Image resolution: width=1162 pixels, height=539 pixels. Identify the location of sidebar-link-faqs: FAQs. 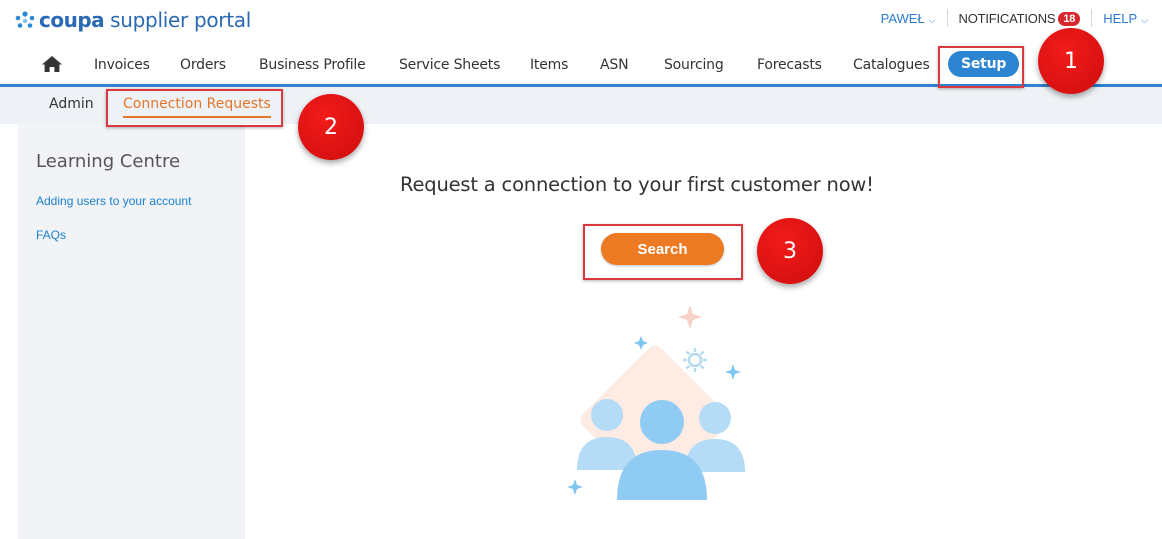
(51, 235).